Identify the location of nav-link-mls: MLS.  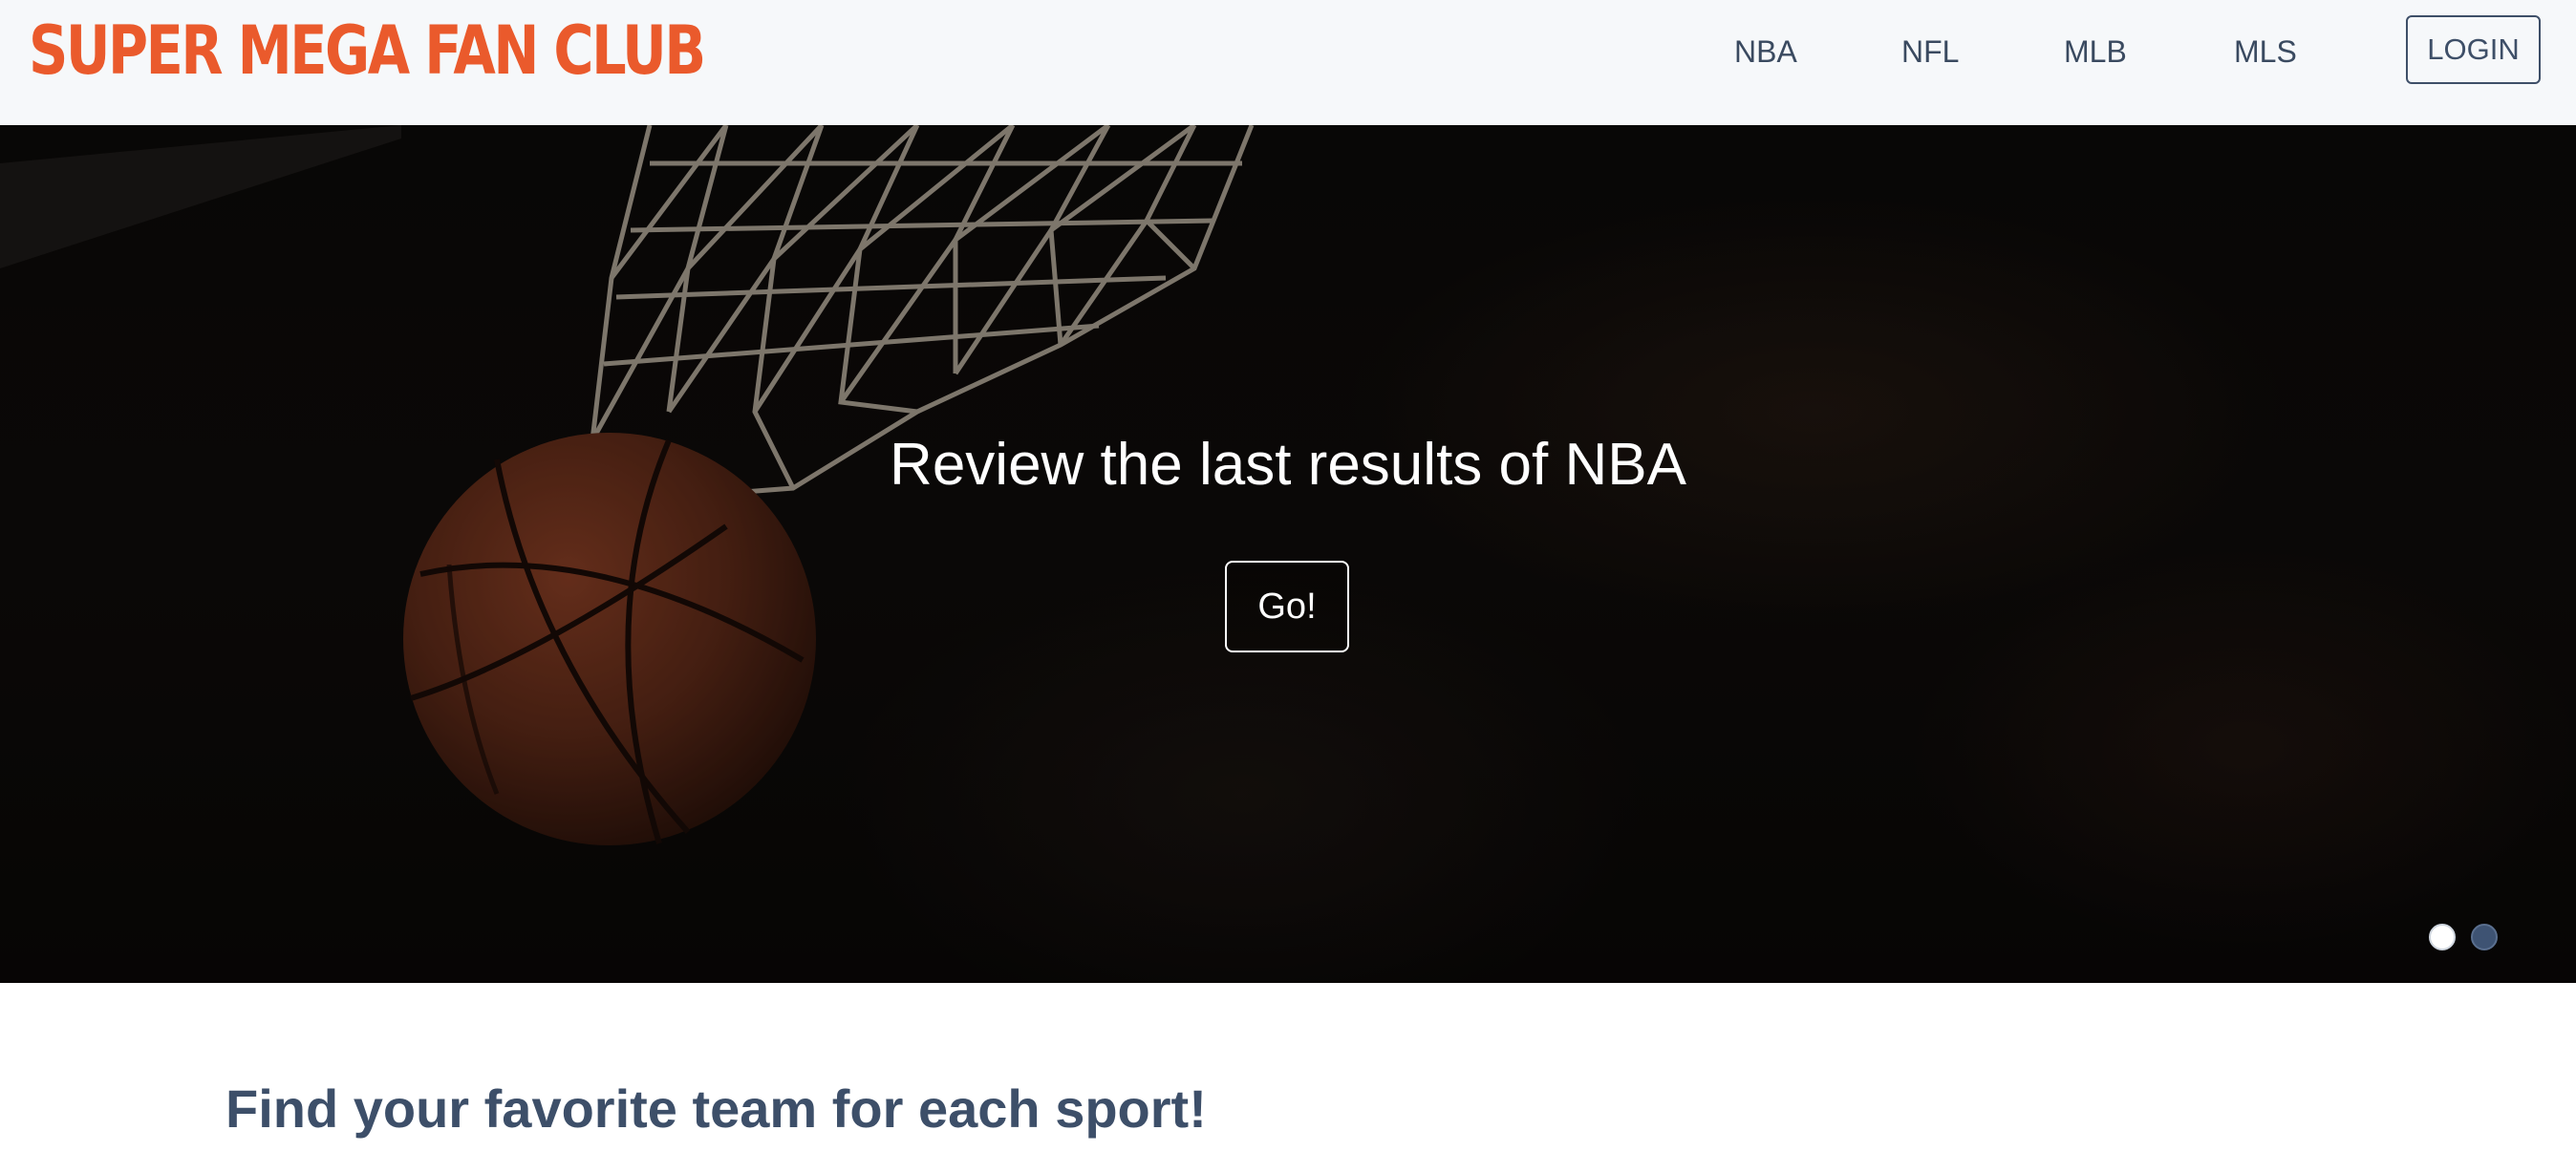
(2265, 51).